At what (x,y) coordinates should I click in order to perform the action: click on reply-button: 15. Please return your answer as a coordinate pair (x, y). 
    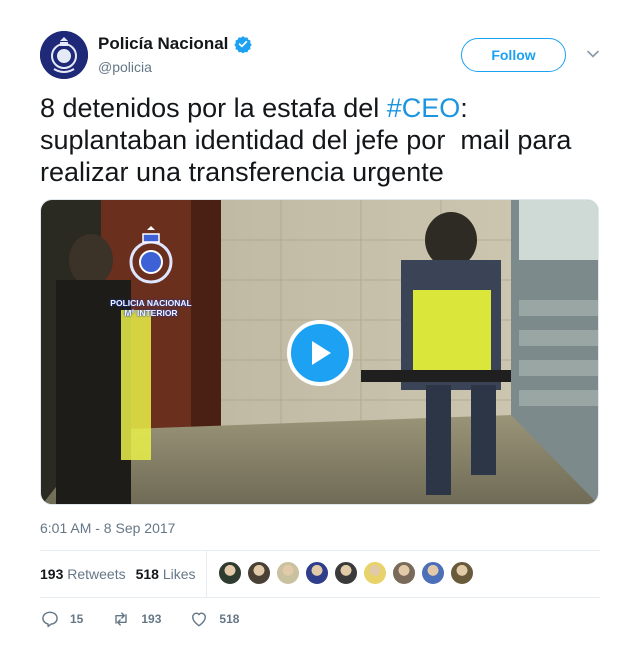
    Looking at the image, I should click on (61, 619).